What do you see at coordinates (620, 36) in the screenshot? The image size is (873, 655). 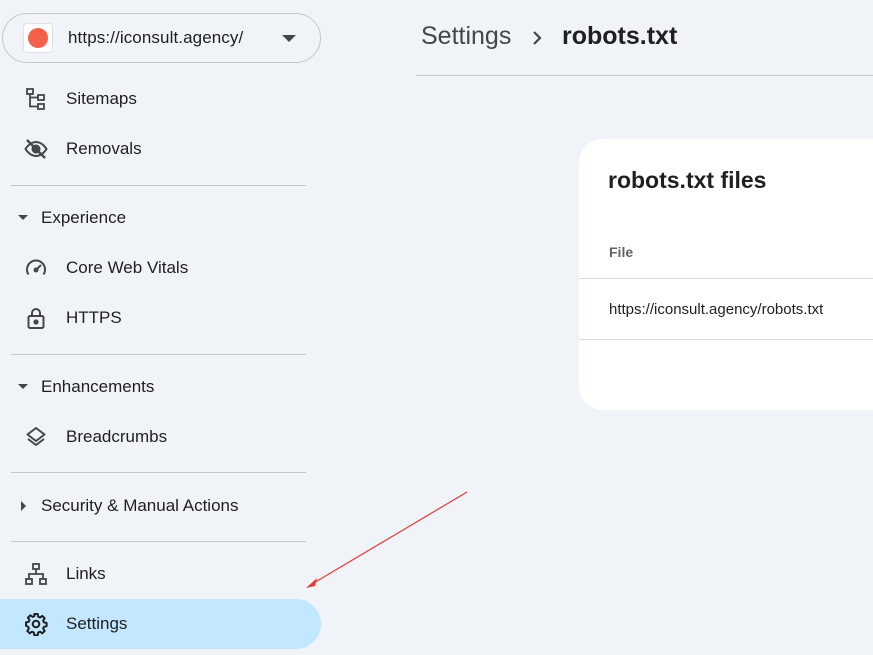 I see `page-title: robots.txt` at bounding box center [620, 36].